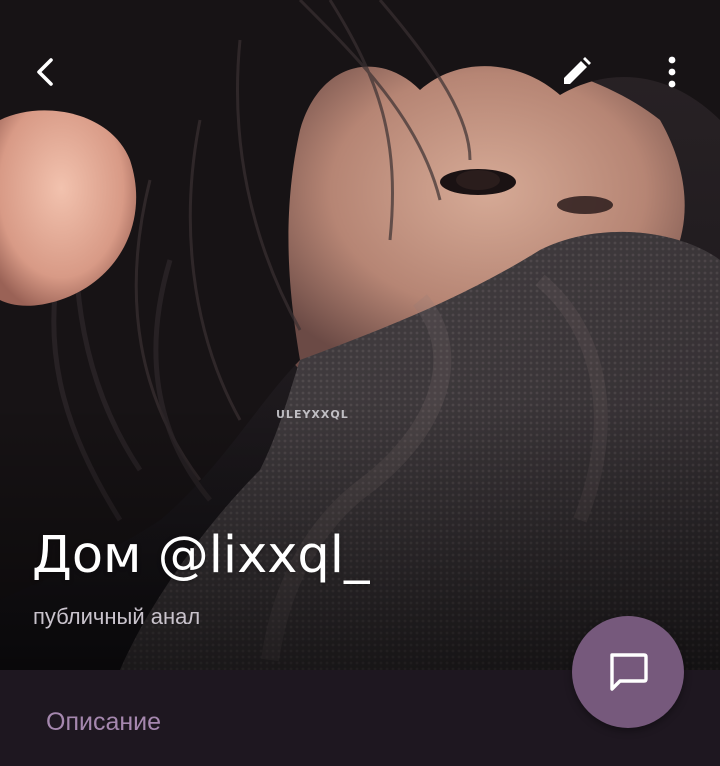  I want to click on pencil-icon, so click(577, 70).